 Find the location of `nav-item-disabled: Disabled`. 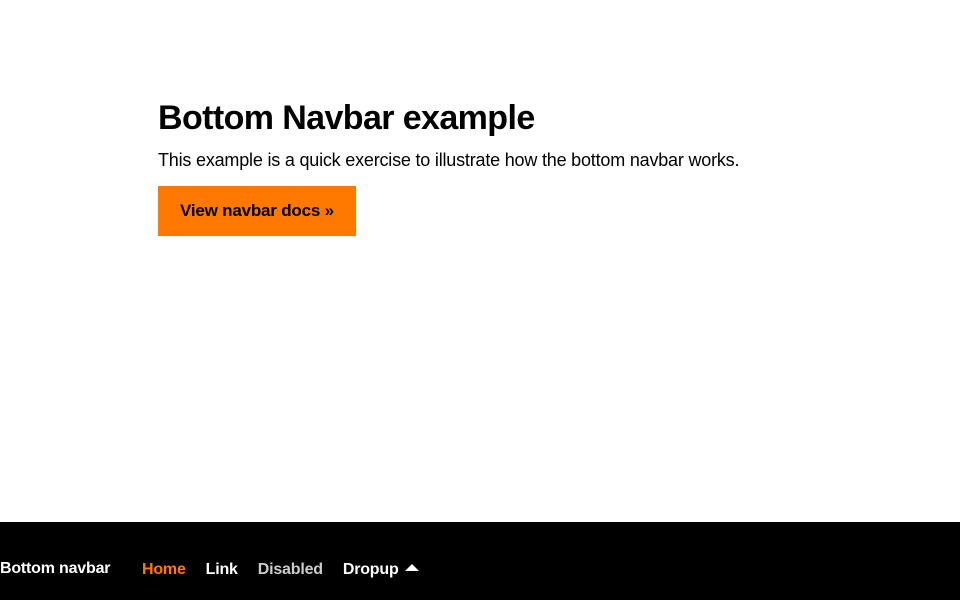

nav-item-disabled: Disabled is located at coordinates (290, 569).